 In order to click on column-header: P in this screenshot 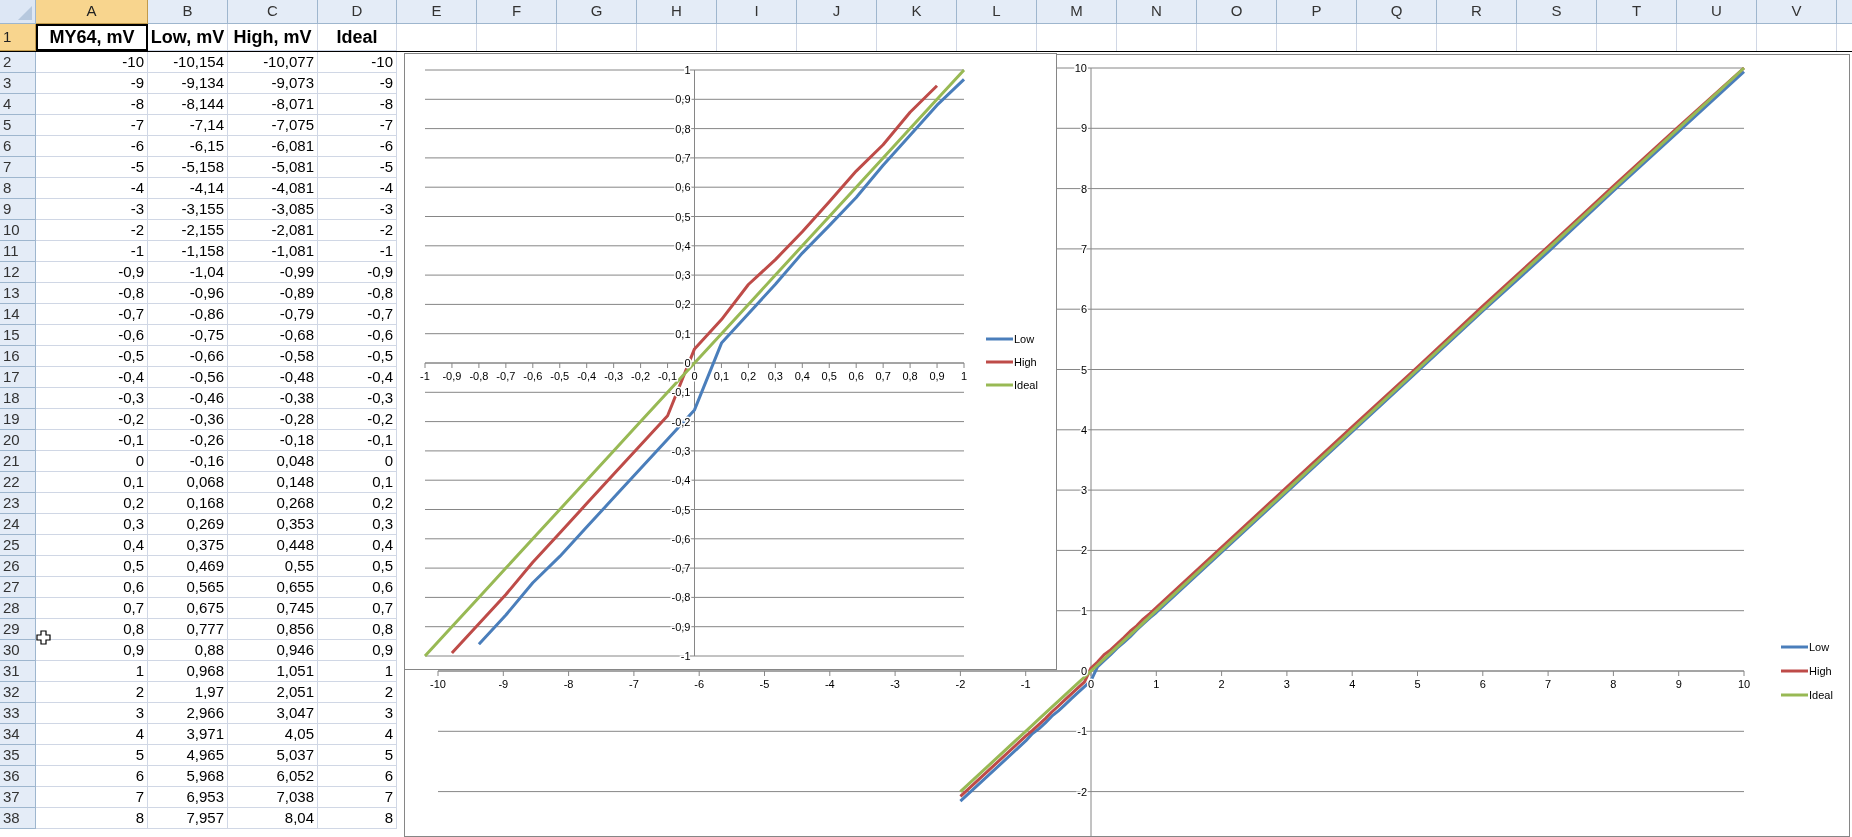, I will do `click(1317, 12)`.